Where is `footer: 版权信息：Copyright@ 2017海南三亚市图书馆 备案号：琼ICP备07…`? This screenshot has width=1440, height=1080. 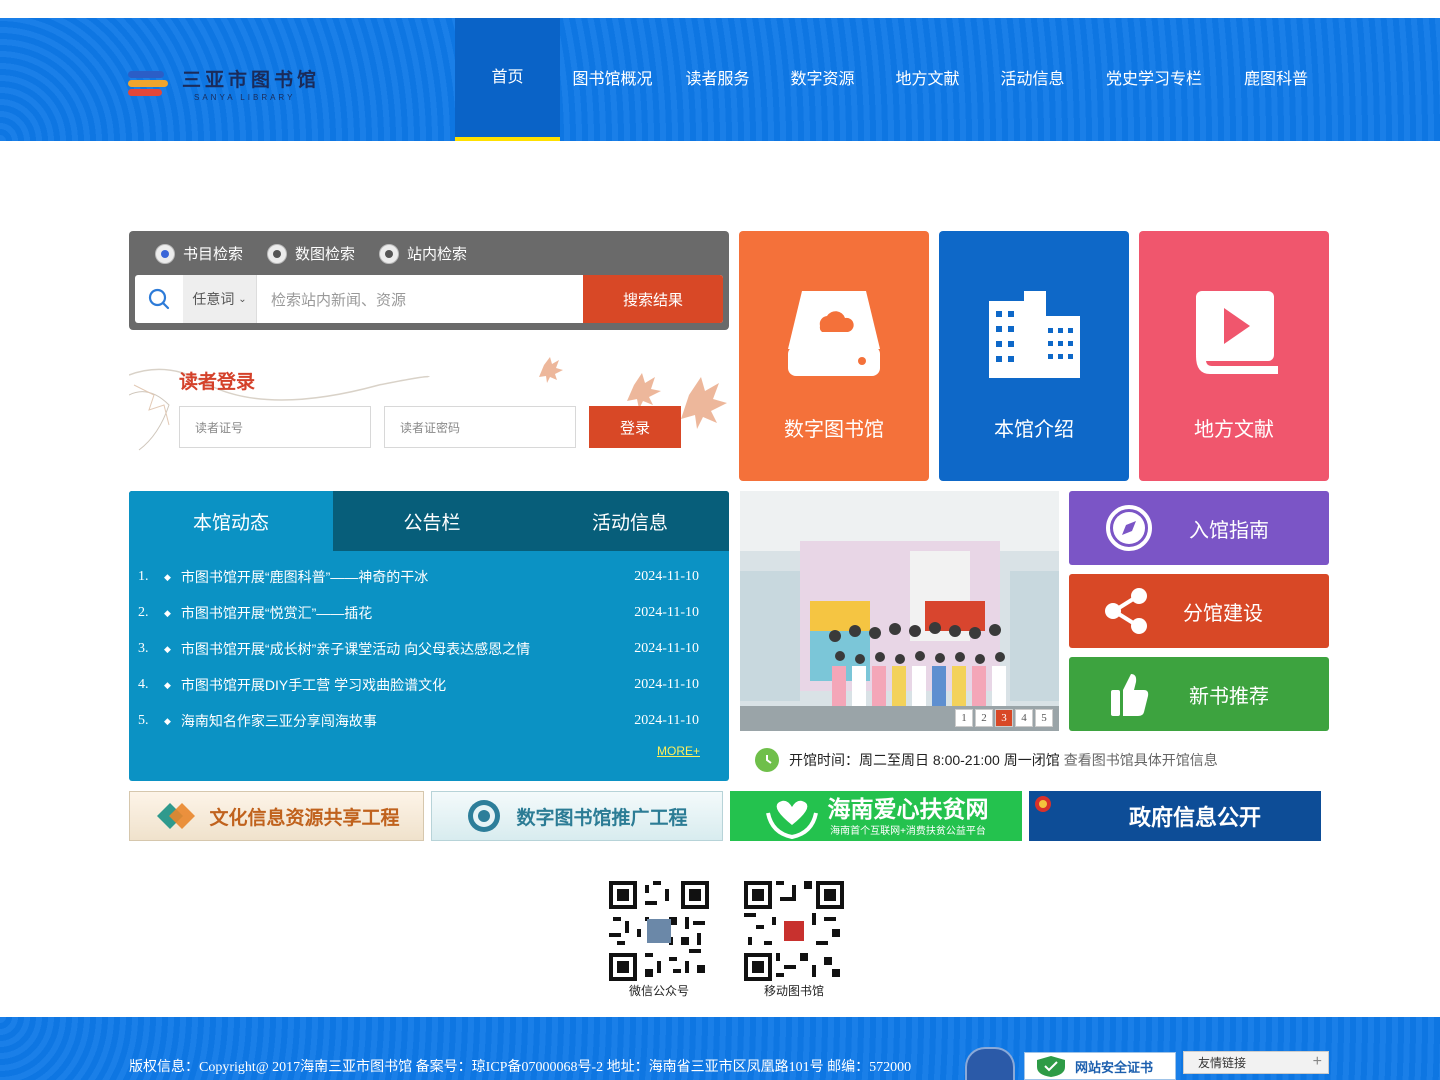 footer: 版权信息：Copyright@ 2017海南三亚市图书馆 备案号：琼ICP备07… is located at coordinates (720, 1048).